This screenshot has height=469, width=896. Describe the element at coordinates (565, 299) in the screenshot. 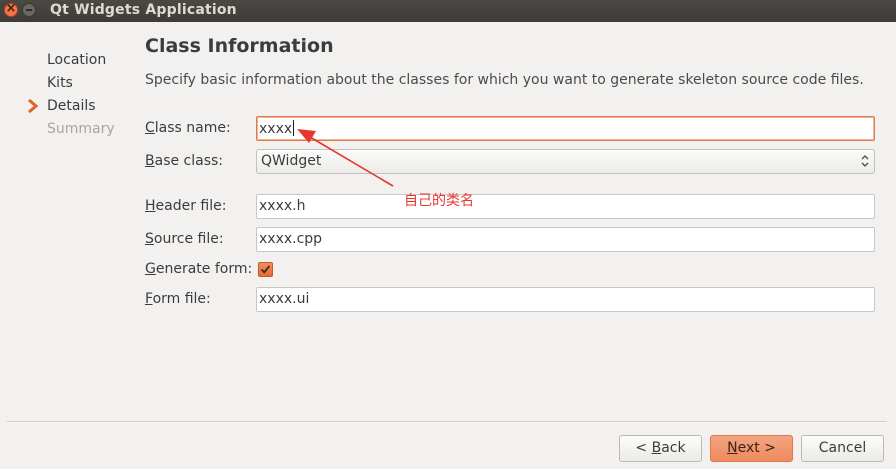

I see `form-file-input: xxxx.ui` at that location.